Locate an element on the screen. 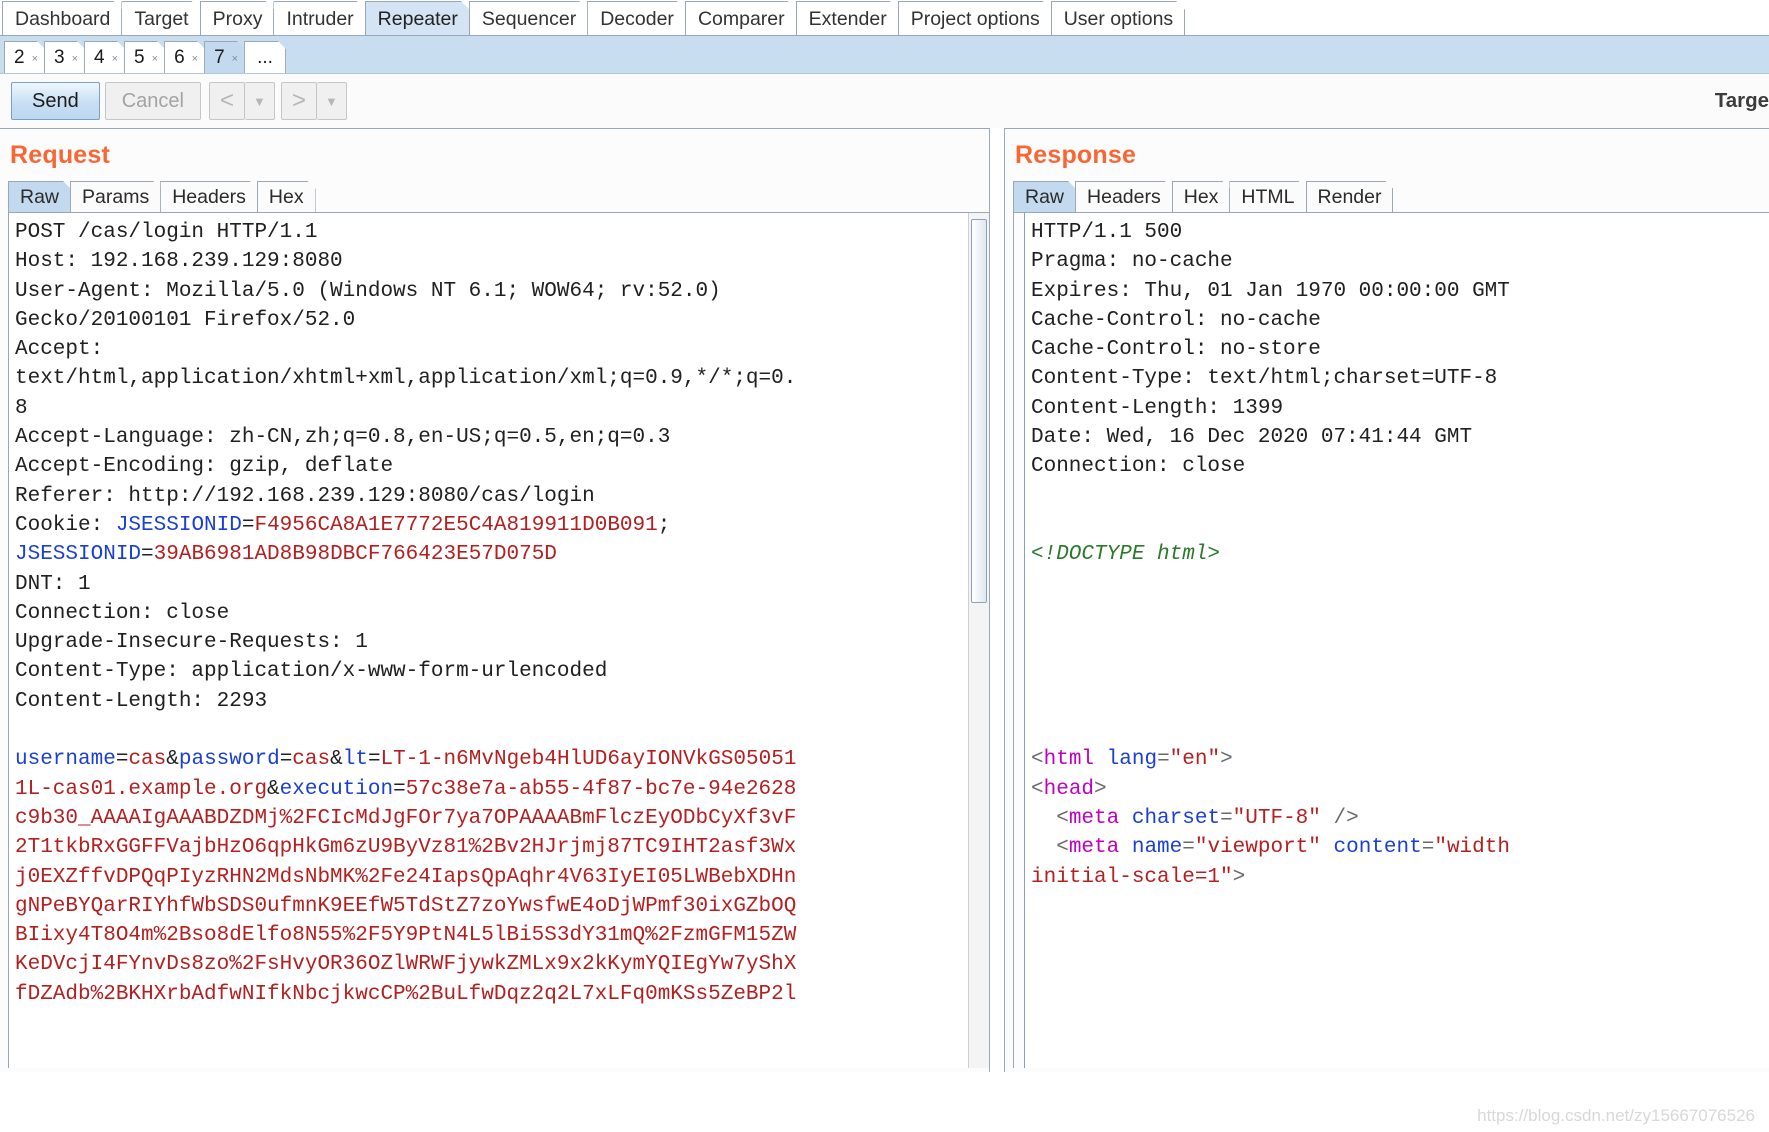 This screenshot has height=1132, width=1769. request-line: Host: 192.168.239.129:8080 is located at coordinates (491, 261).